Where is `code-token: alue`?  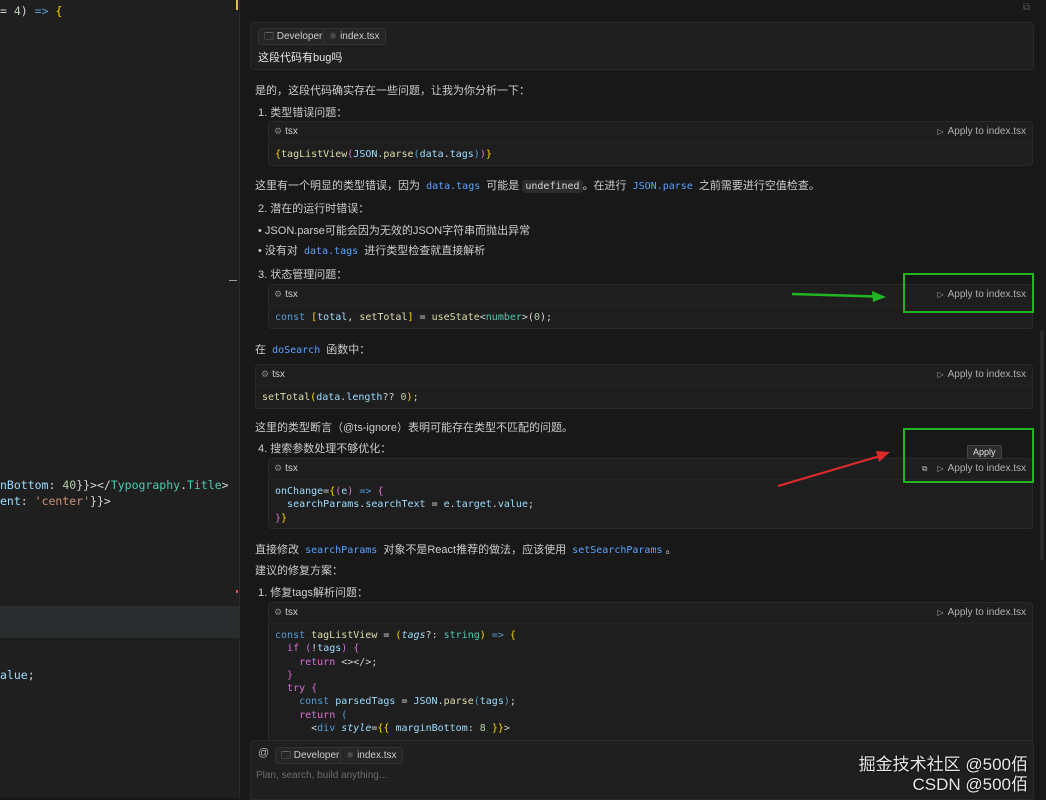
code-token: alue is located at coordinates (14, 675).